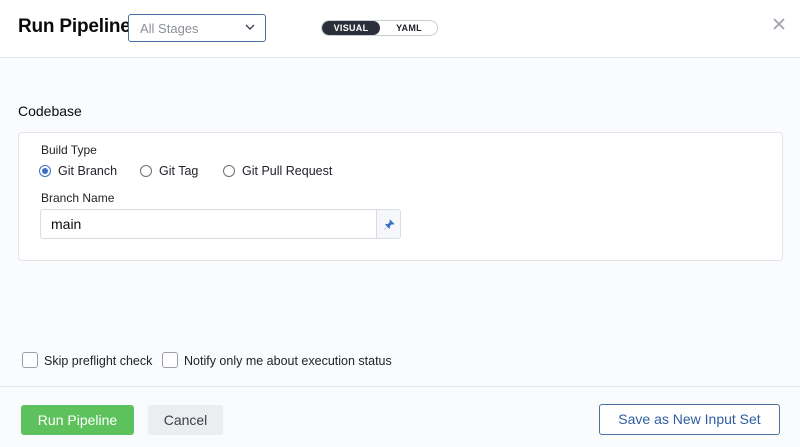 Image resolution: width=800 pixels, height=447 pixels. I want to click on pin-icon, so click(389, 224).